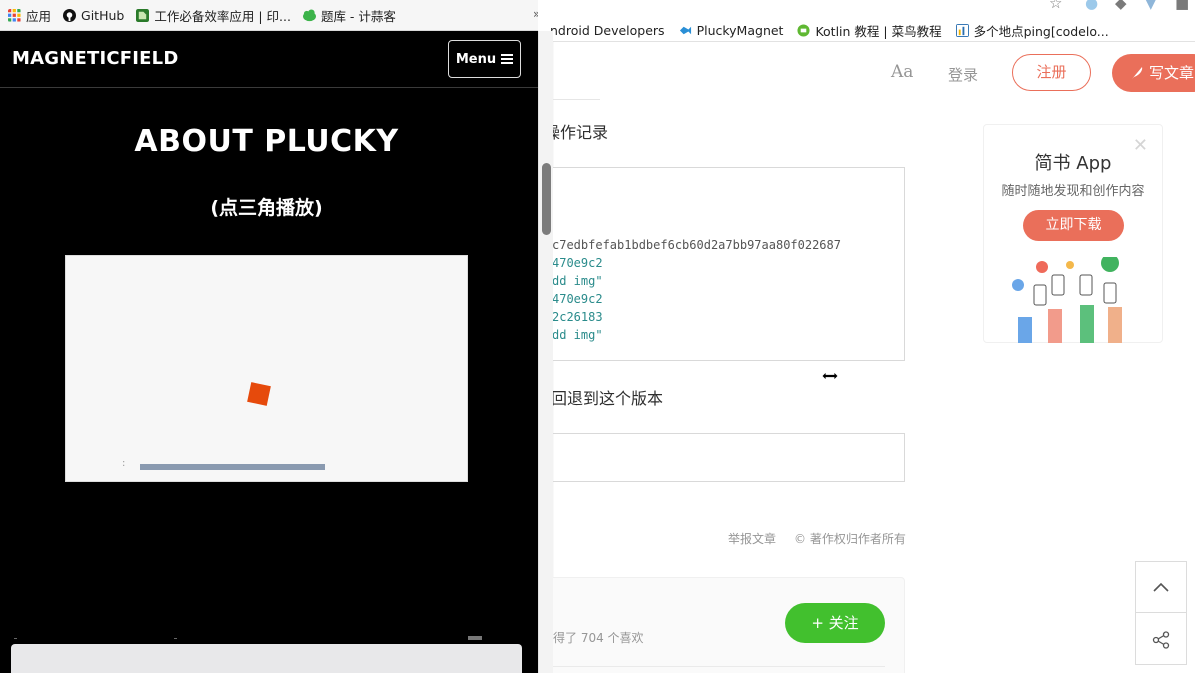 The image size is (1195, 673). I want to click on back-to-top-button, so click(1161, 587).